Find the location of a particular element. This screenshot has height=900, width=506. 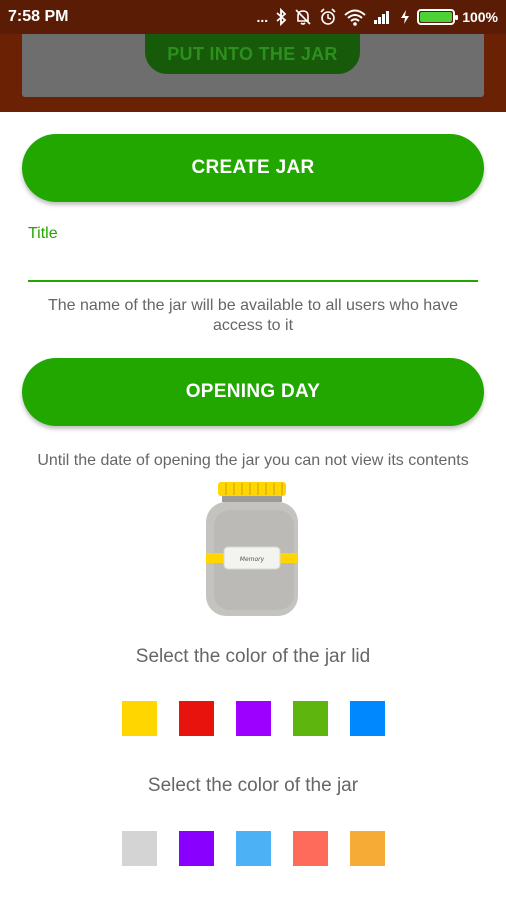

lid-color-options is located at coordinates (253, 718).